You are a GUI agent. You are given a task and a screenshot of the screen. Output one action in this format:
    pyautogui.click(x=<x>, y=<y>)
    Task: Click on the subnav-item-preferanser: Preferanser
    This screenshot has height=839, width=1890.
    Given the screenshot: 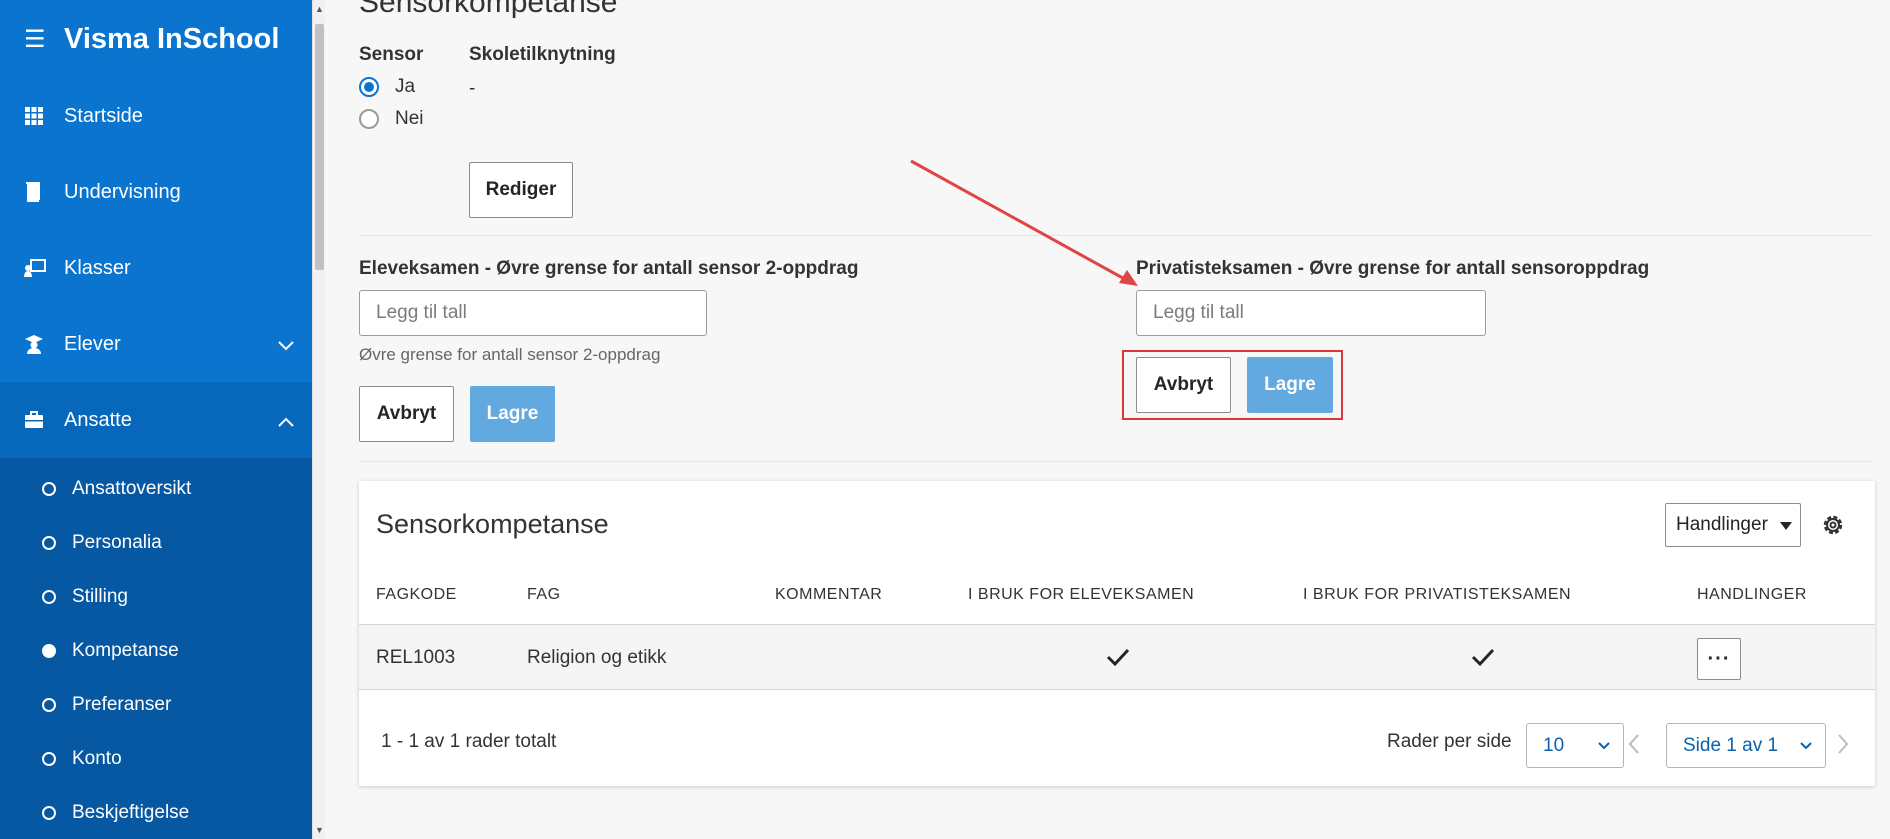 What is the action you would take?
    pyautogui.click(x=156, y=705)
    